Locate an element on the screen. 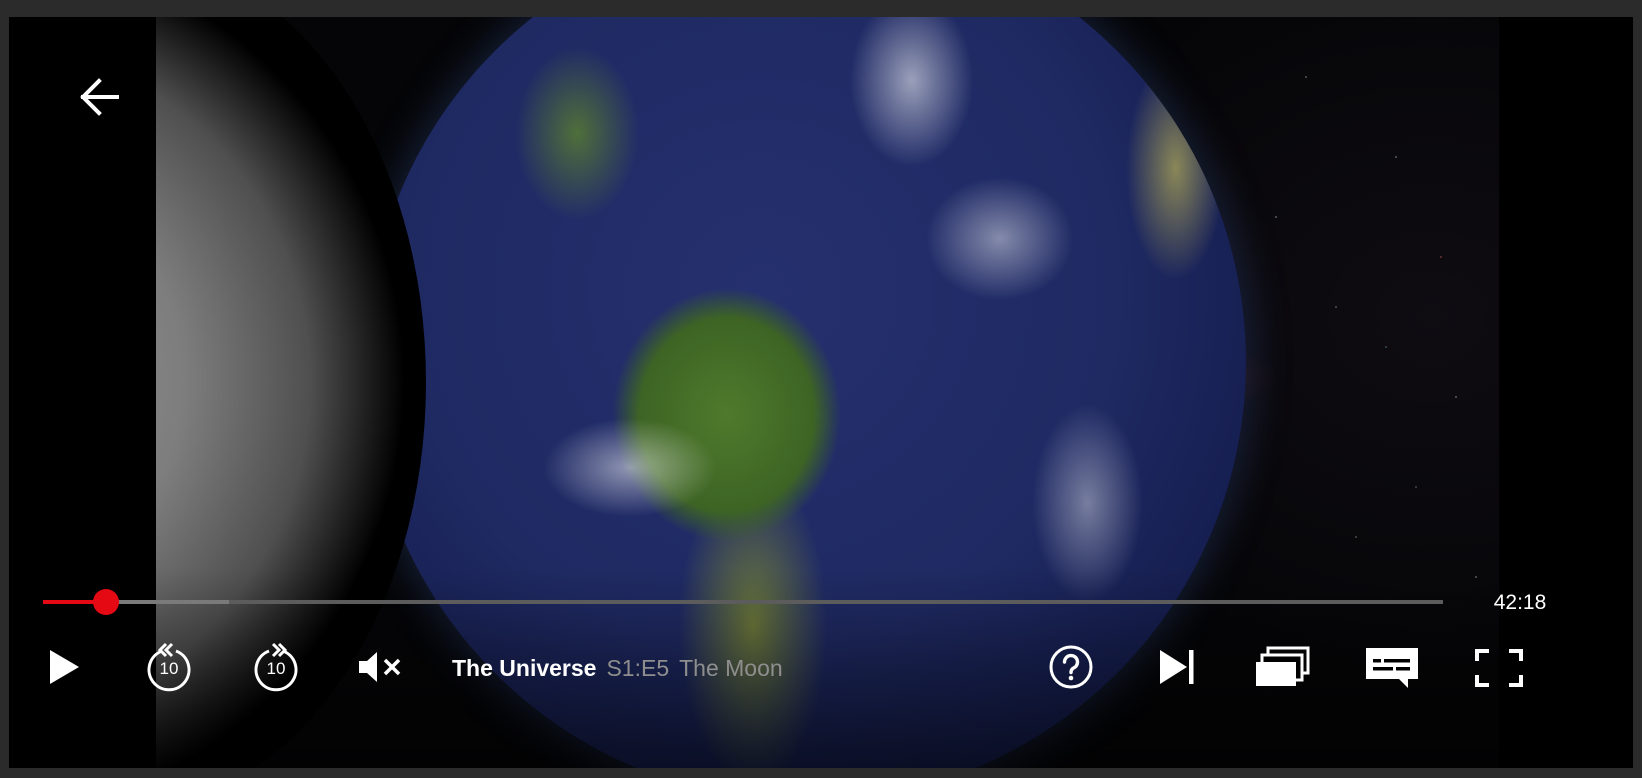  episode-code: S1:E5 is located at coordinates (638, 668).